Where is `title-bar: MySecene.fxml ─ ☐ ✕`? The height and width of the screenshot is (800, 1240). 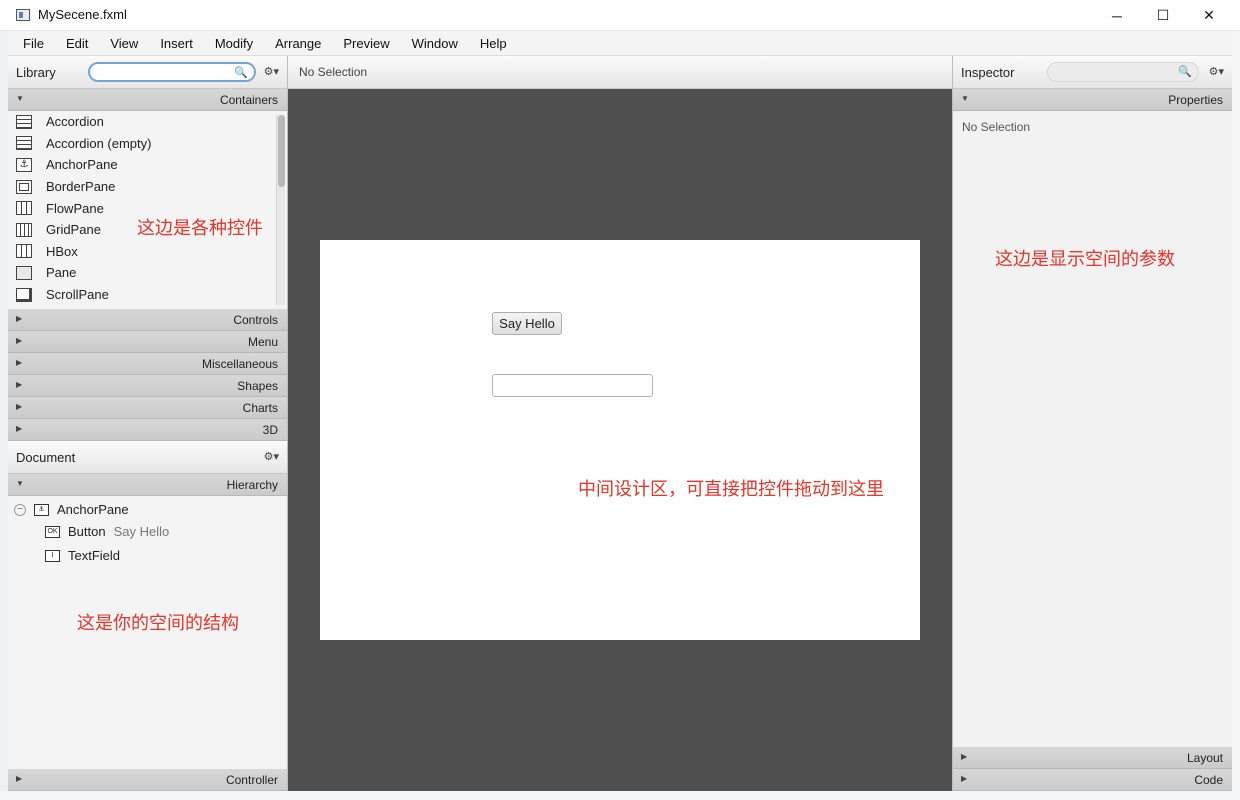
title-bar: MySecene.fxml ─ ☐ ✕ is located at coordinates (620, 15).